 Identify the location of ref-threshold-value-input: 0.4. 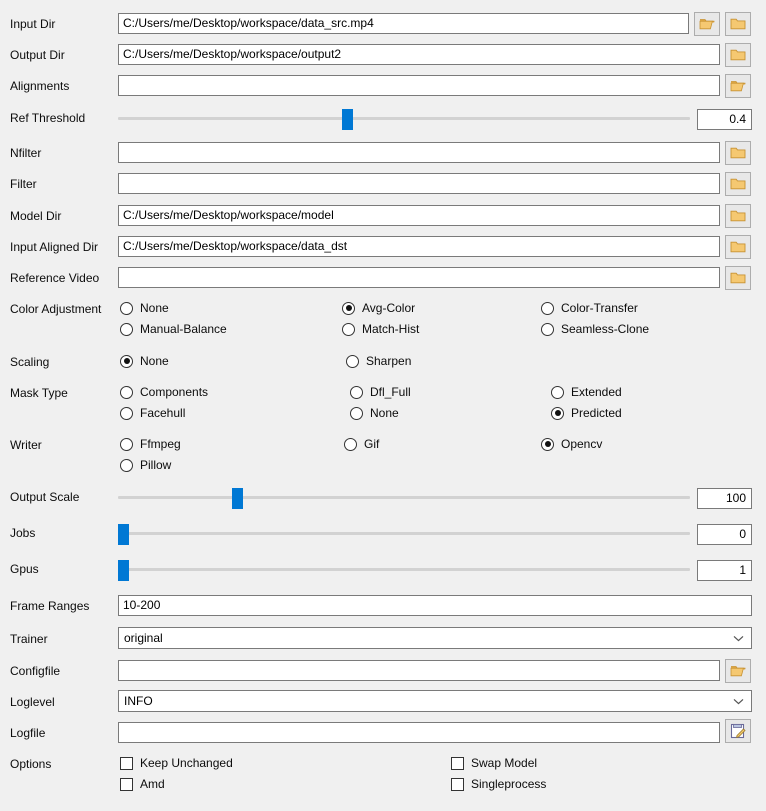
(724, 119).